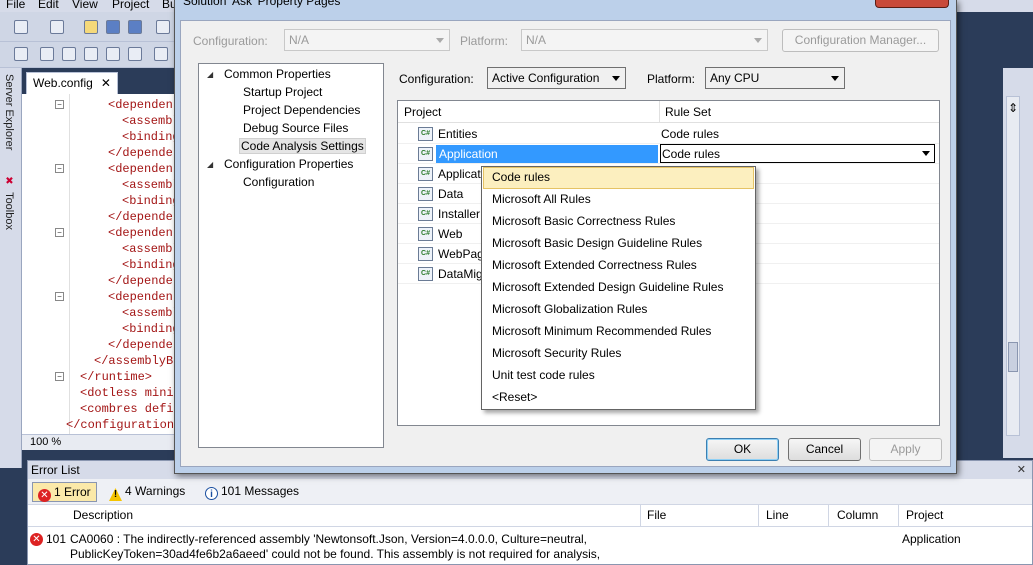 The height and width of the screenshot is (565, 1033). What do you see at coordinates (135, 27) in the screenshot?
I see `save-all-icon` at bounding box center [135, 27].